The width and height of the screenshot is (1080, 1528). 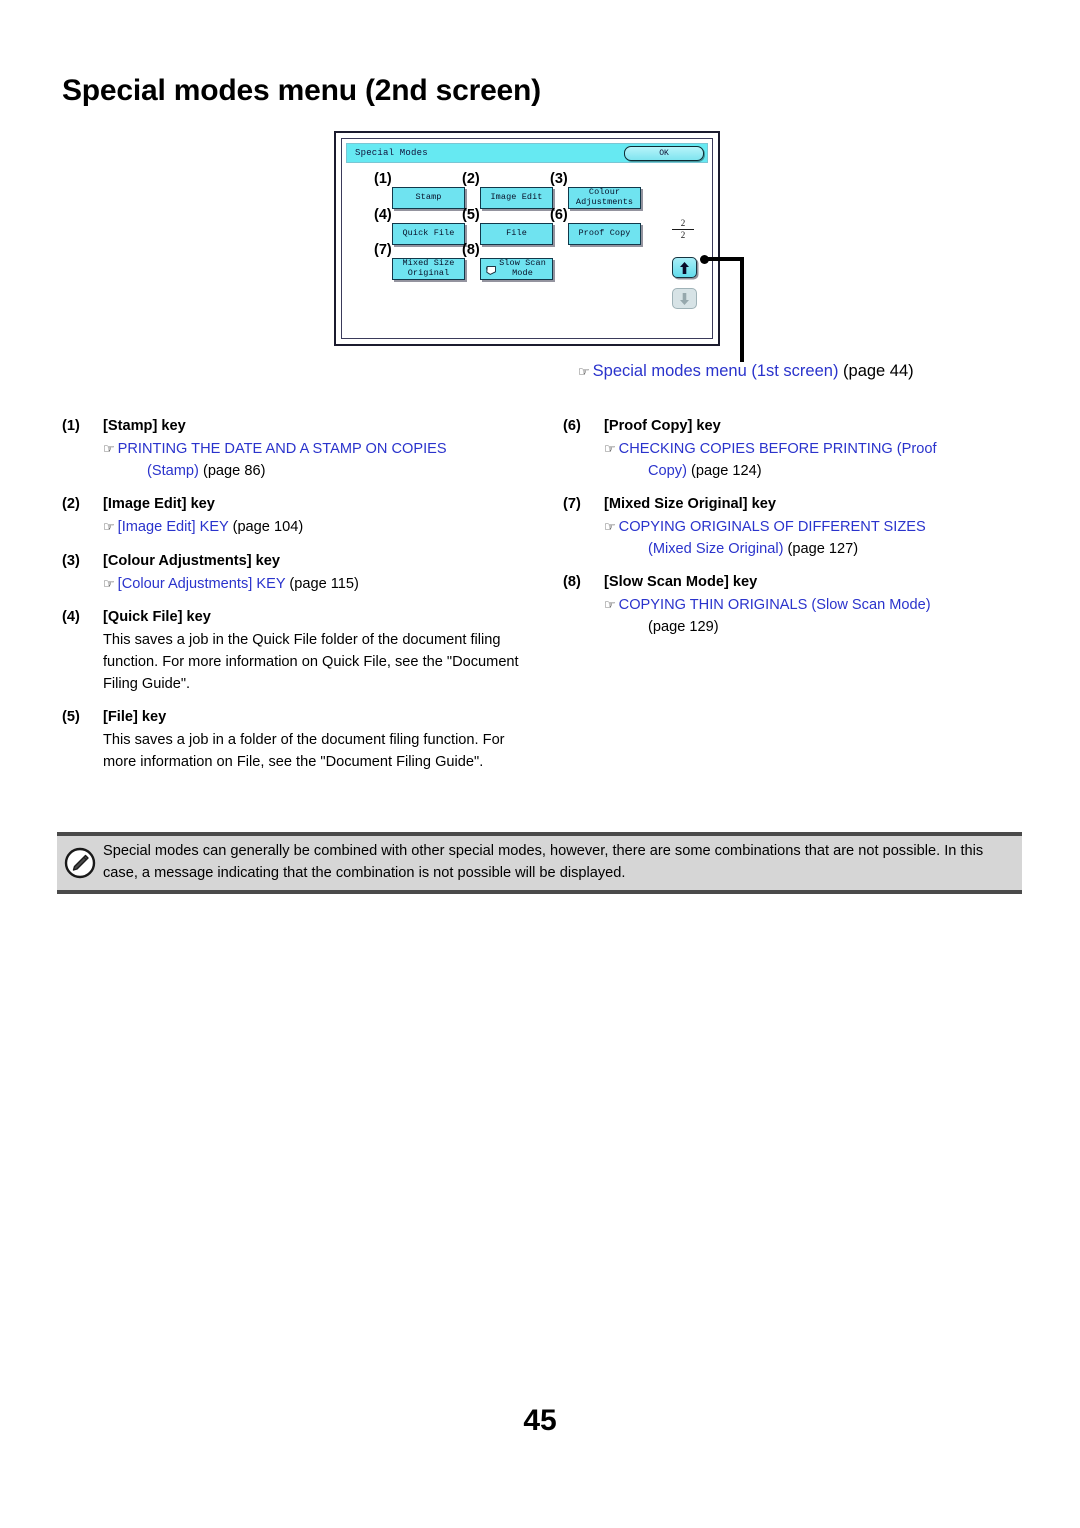 I want to click on xref-link-continued: Copy), so click(x=667, y=471).